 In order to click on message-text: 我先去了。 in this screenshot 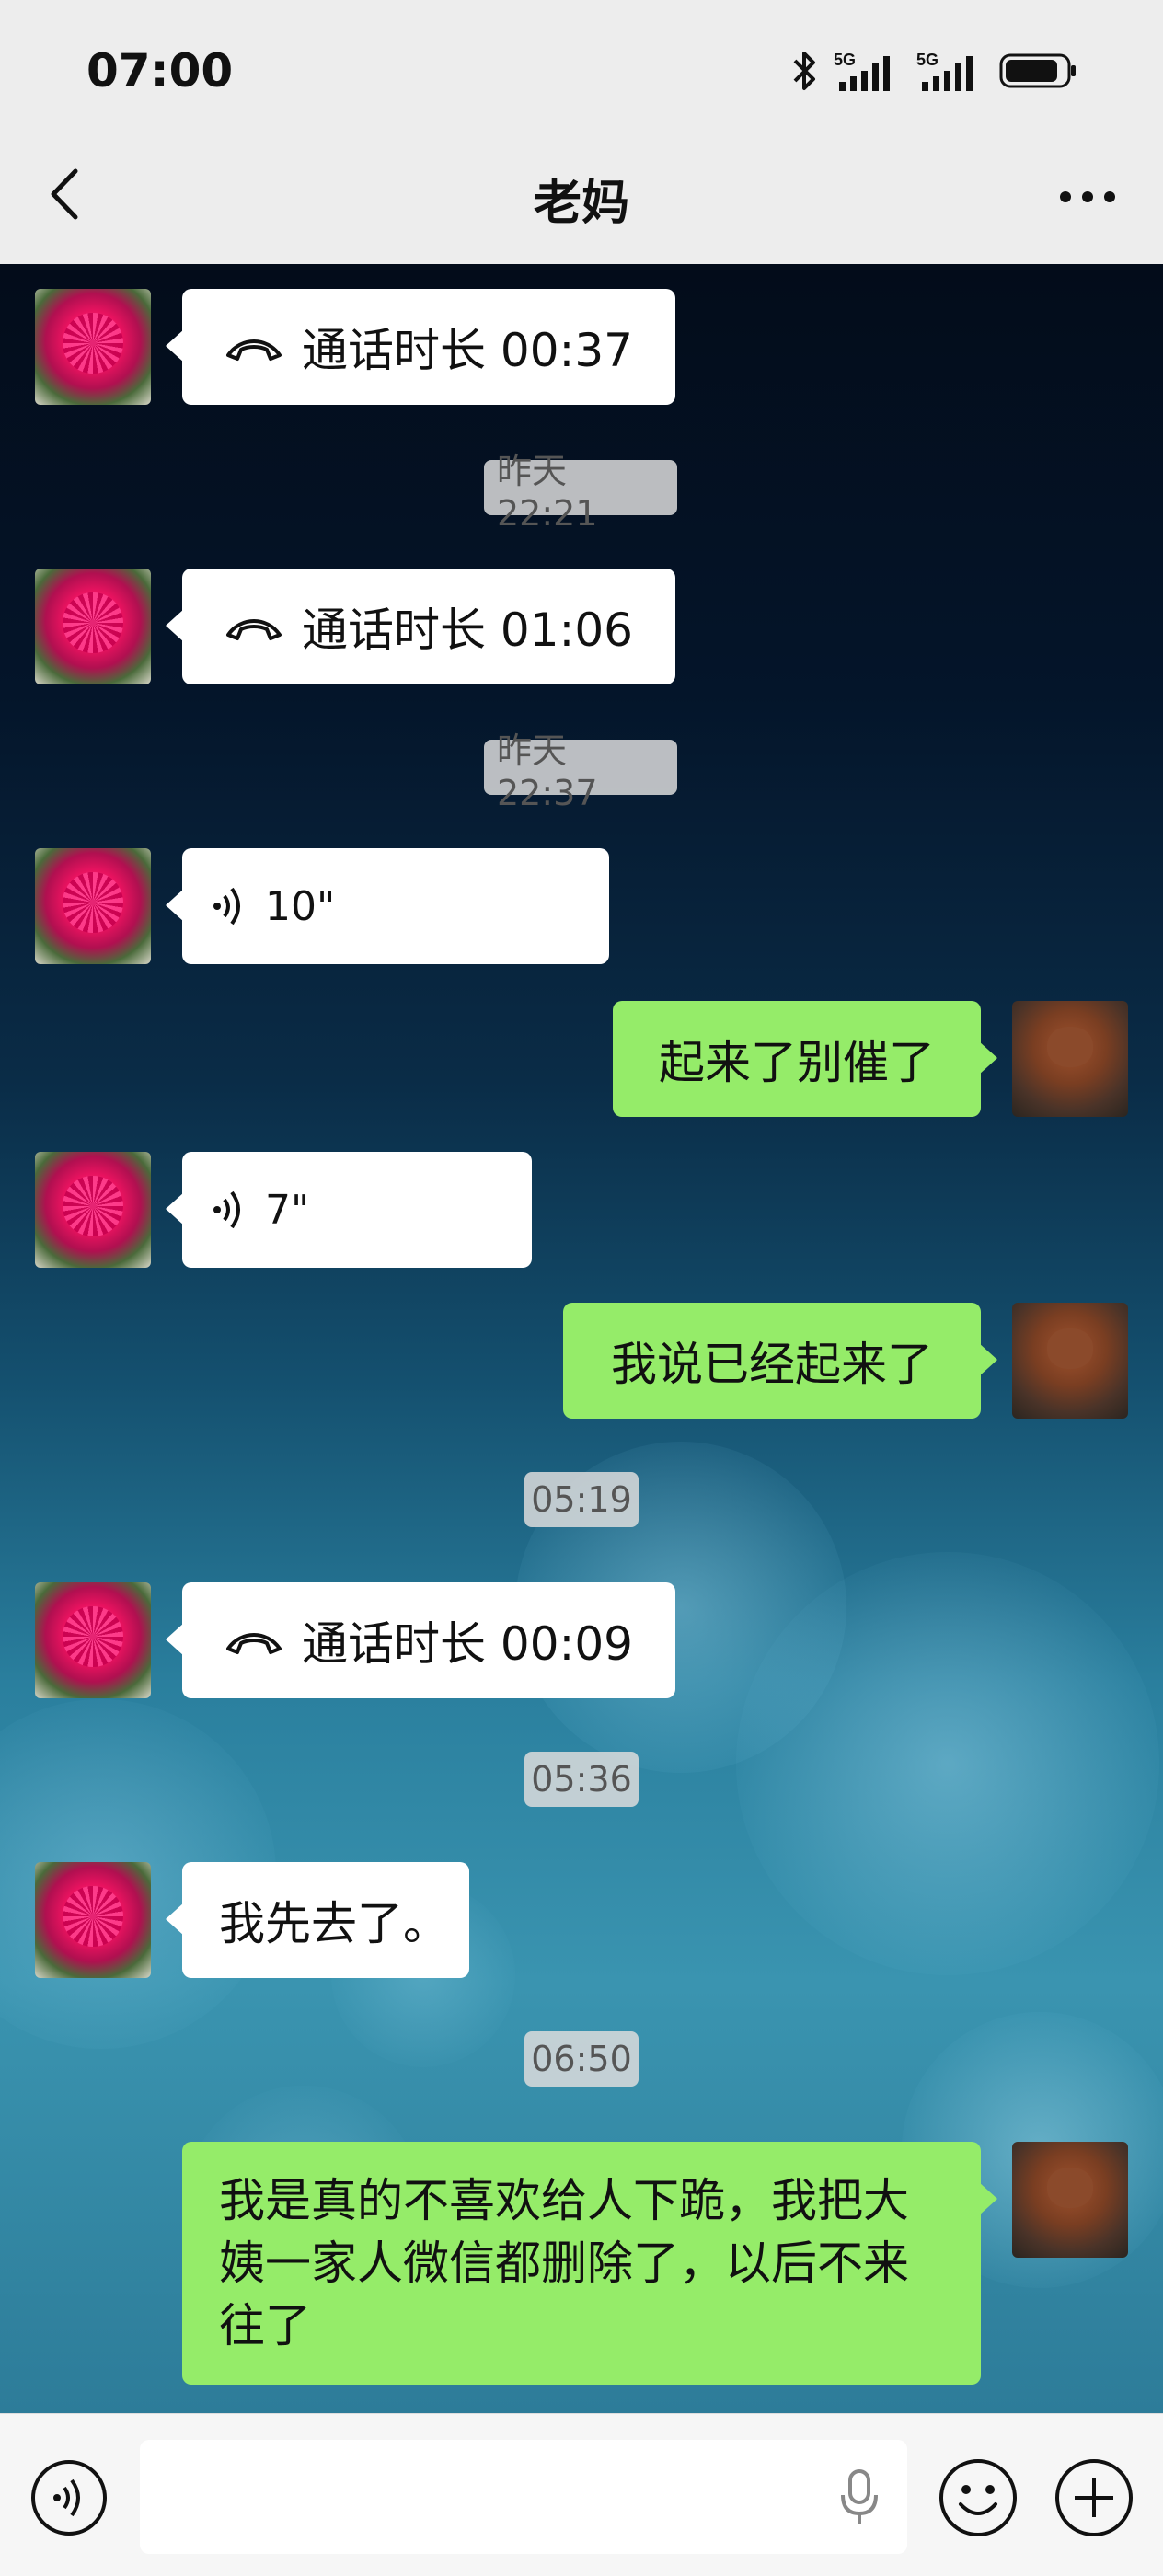, I will do `click(334, 1924)`.